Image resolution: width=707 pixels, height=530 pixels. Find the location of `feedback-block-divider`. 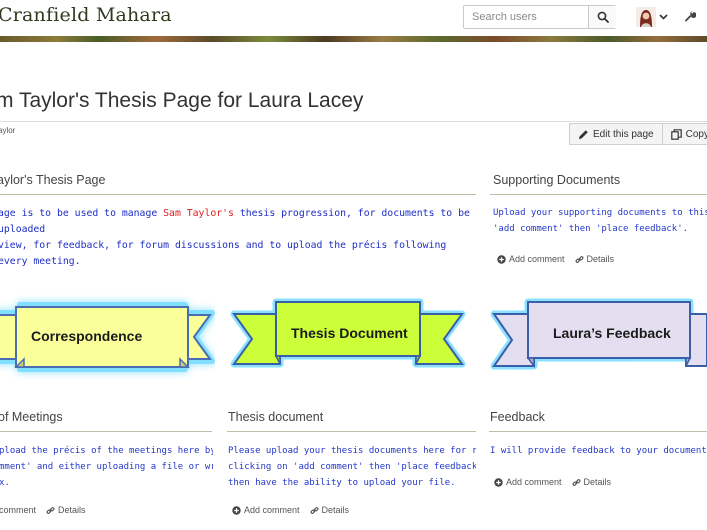

feedback-block-divider is located at coordinates (598, 431).